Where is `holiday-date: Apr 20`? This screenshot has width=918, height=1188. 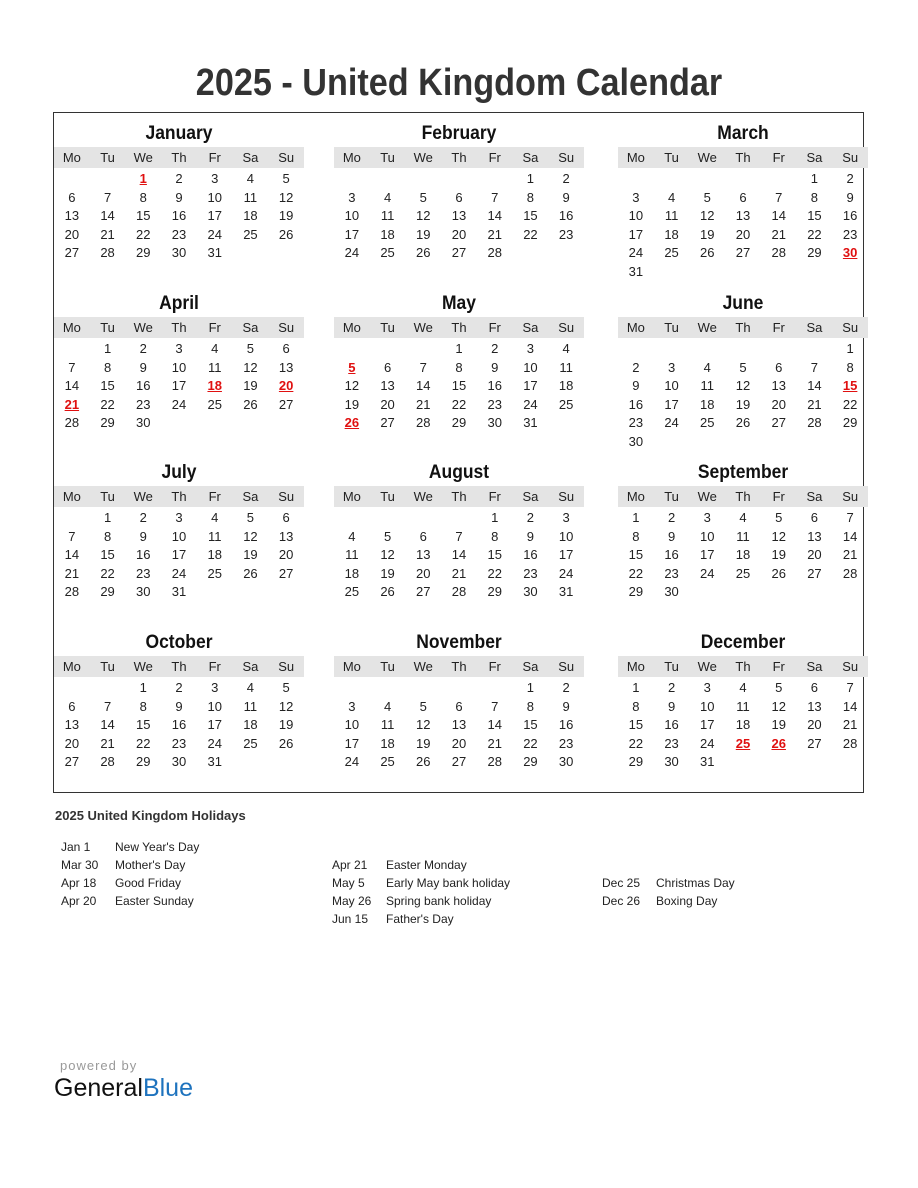
holiday-date: Apr 20 is located at coordinates (79, 901).